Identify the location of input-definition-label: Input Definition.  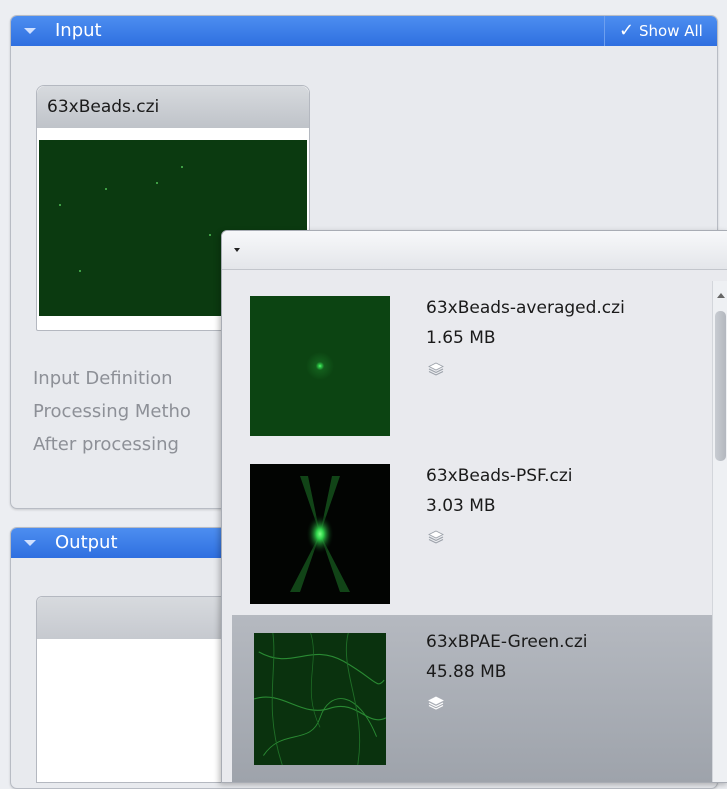
(103, 378).